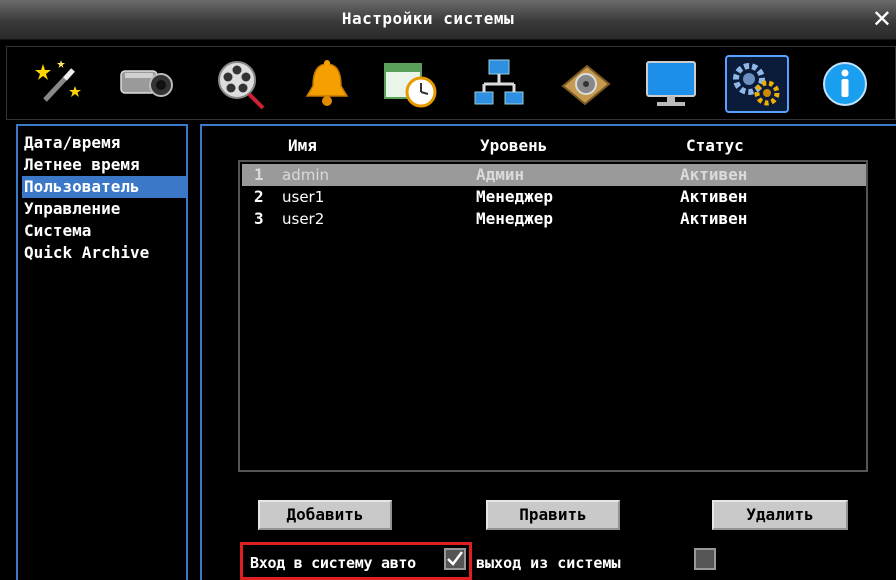 The image size is (896, 580). Describe the element at coordinates (303, 197) in the screenshot. I see `user-name: user1` at that location.